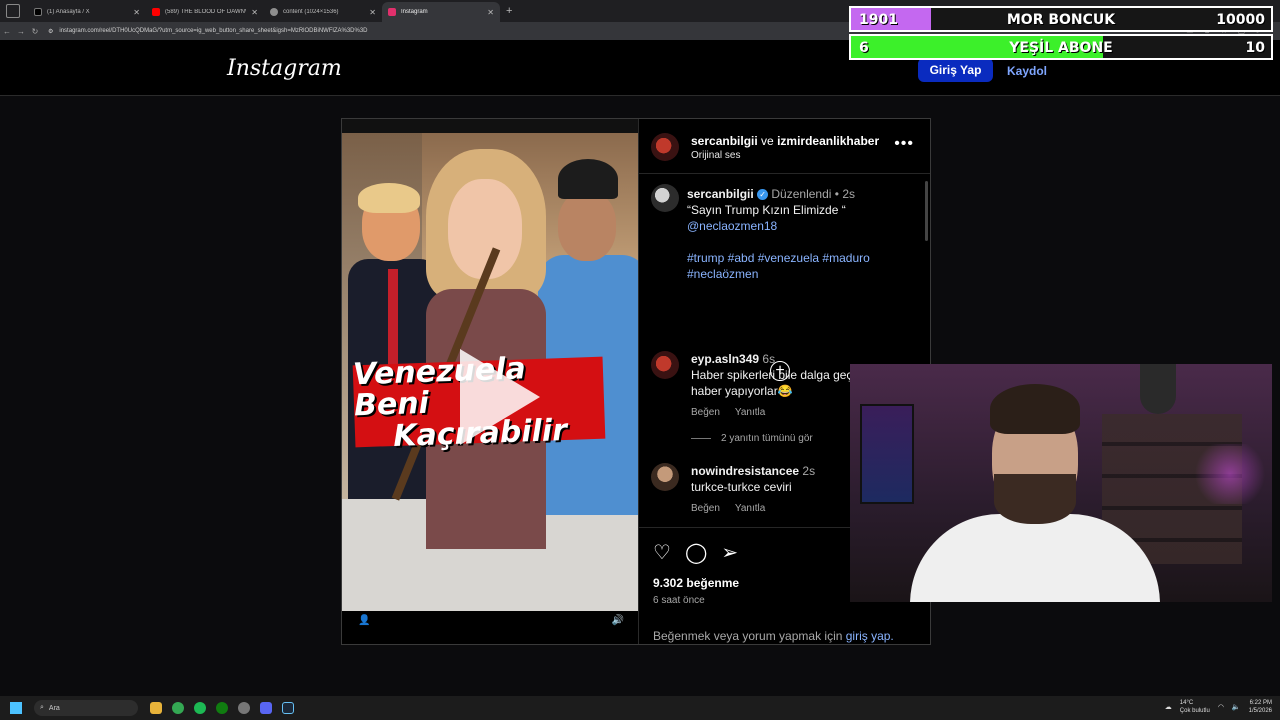 This screenshot has height=720, width=1280. I want to click on reload-icon: ↻, so click(35, 31).